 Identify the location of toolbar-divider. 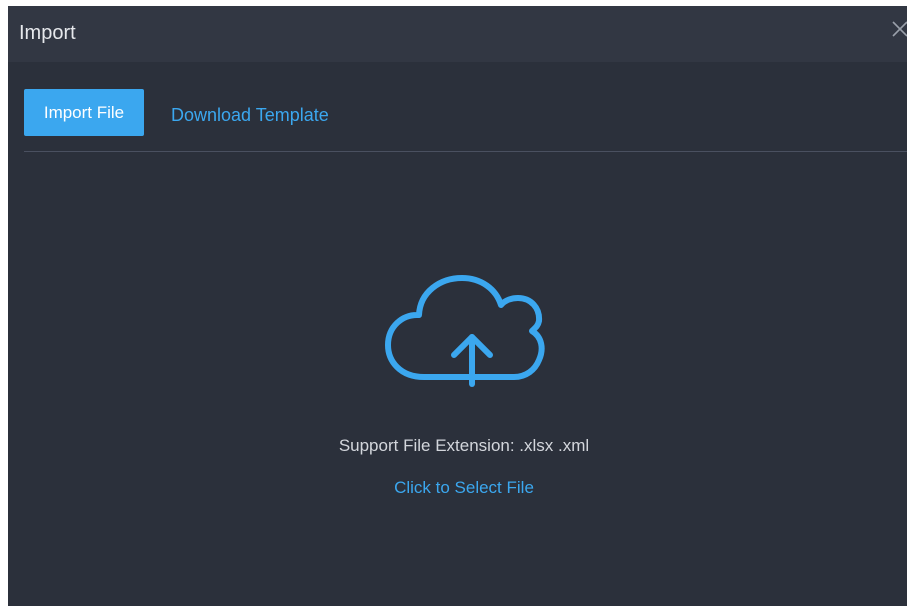
(465, 151).